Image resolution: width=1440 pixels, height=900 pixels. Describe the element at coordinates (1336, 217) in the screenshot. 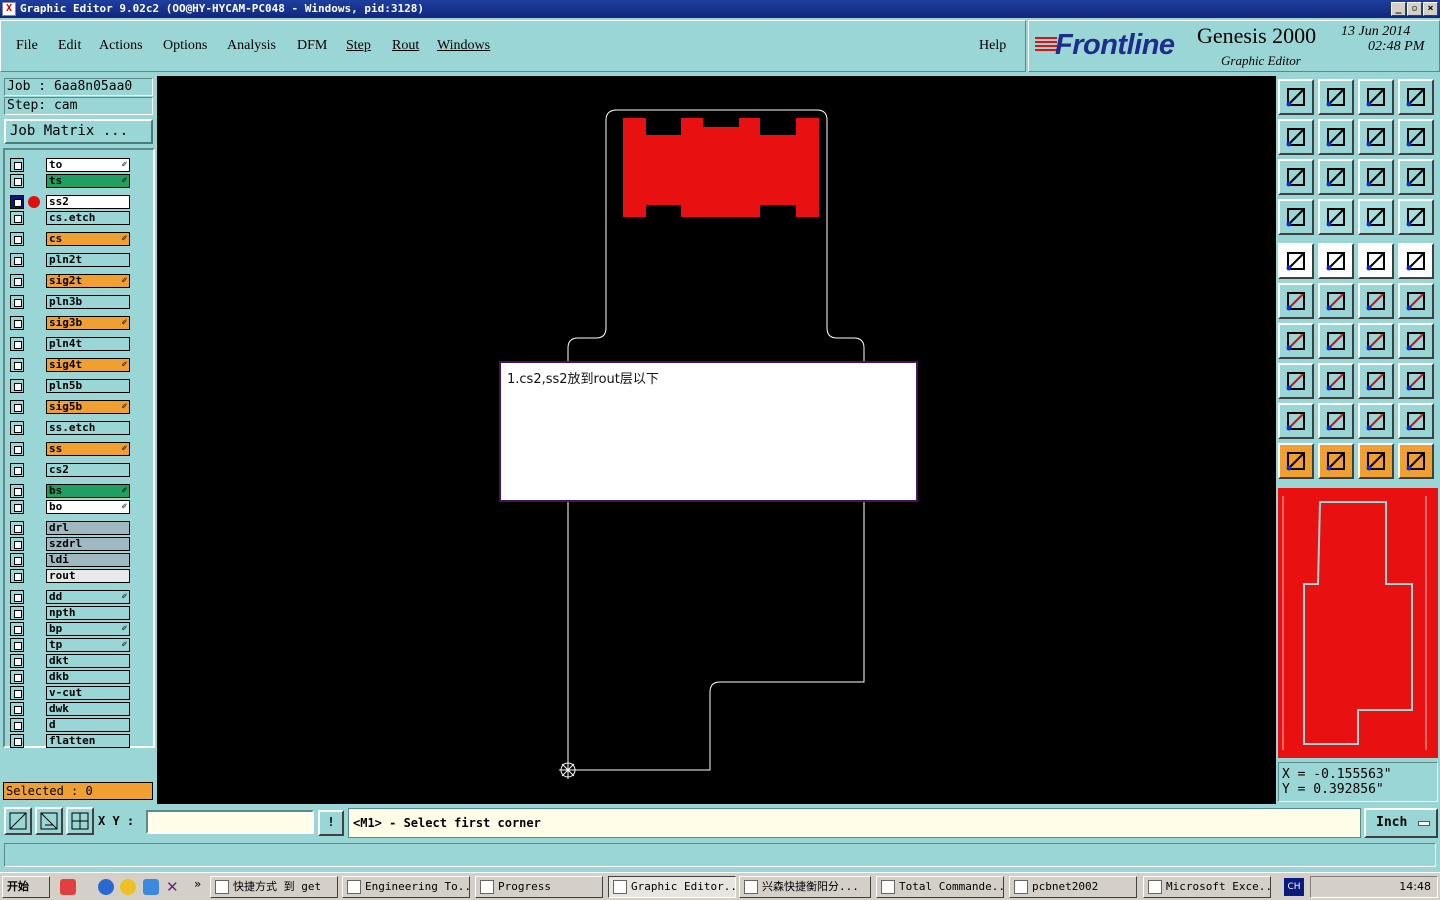

I see `grid-icon` at that location.